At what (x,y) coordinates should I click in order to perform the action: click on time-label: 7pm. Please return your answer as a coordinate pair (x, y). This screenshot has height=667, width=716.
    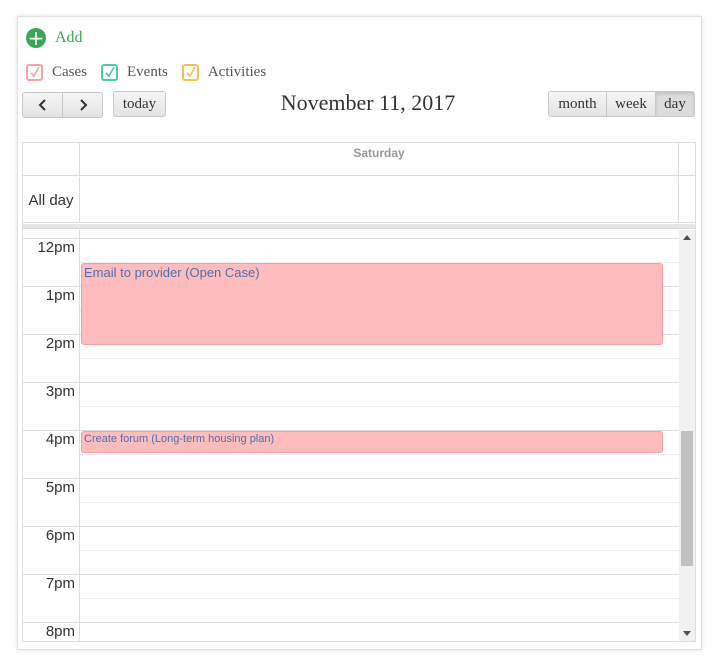
    Looking at the image, I should click on (60, 583).